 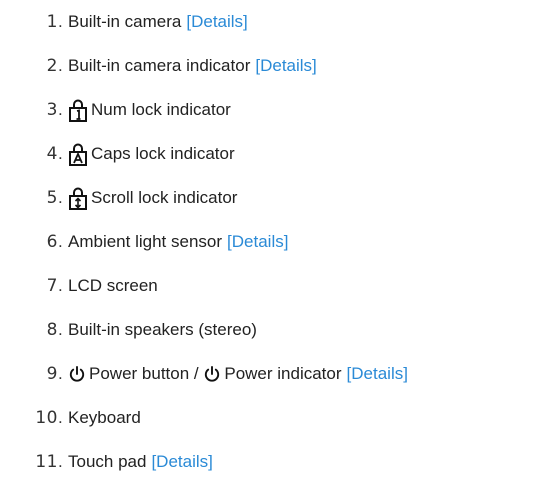 What do you see at coordinates (377, 374) in the screenshot?
I see `details-link-power: [Details]` at bounding box center [377, 374].